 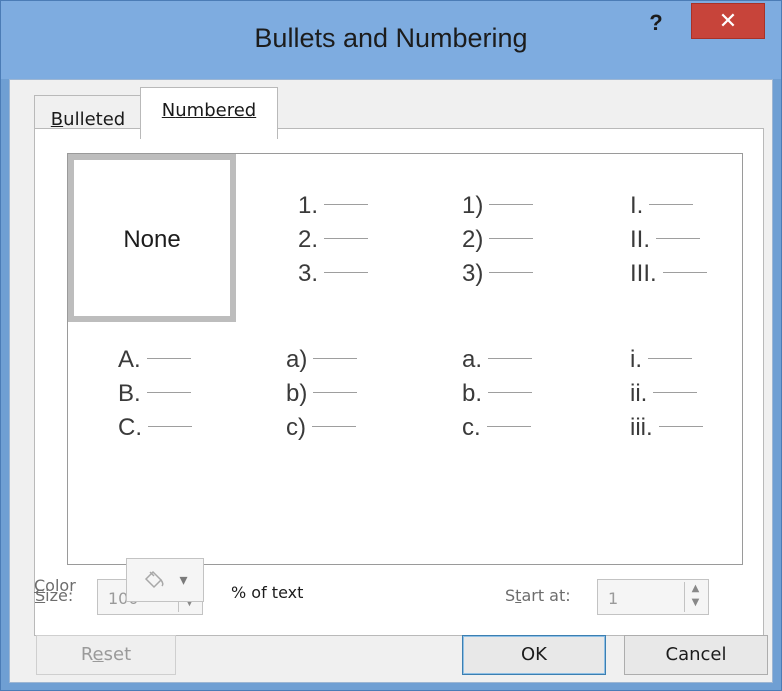 I want to click on style-alpha-upper-period: A. B. C., so click(x=152, y=418).